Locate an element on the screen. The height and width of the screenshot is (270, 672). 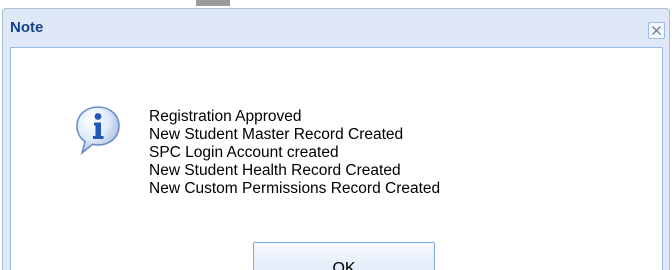
background-window-edge is located at coordinates (213, 3).